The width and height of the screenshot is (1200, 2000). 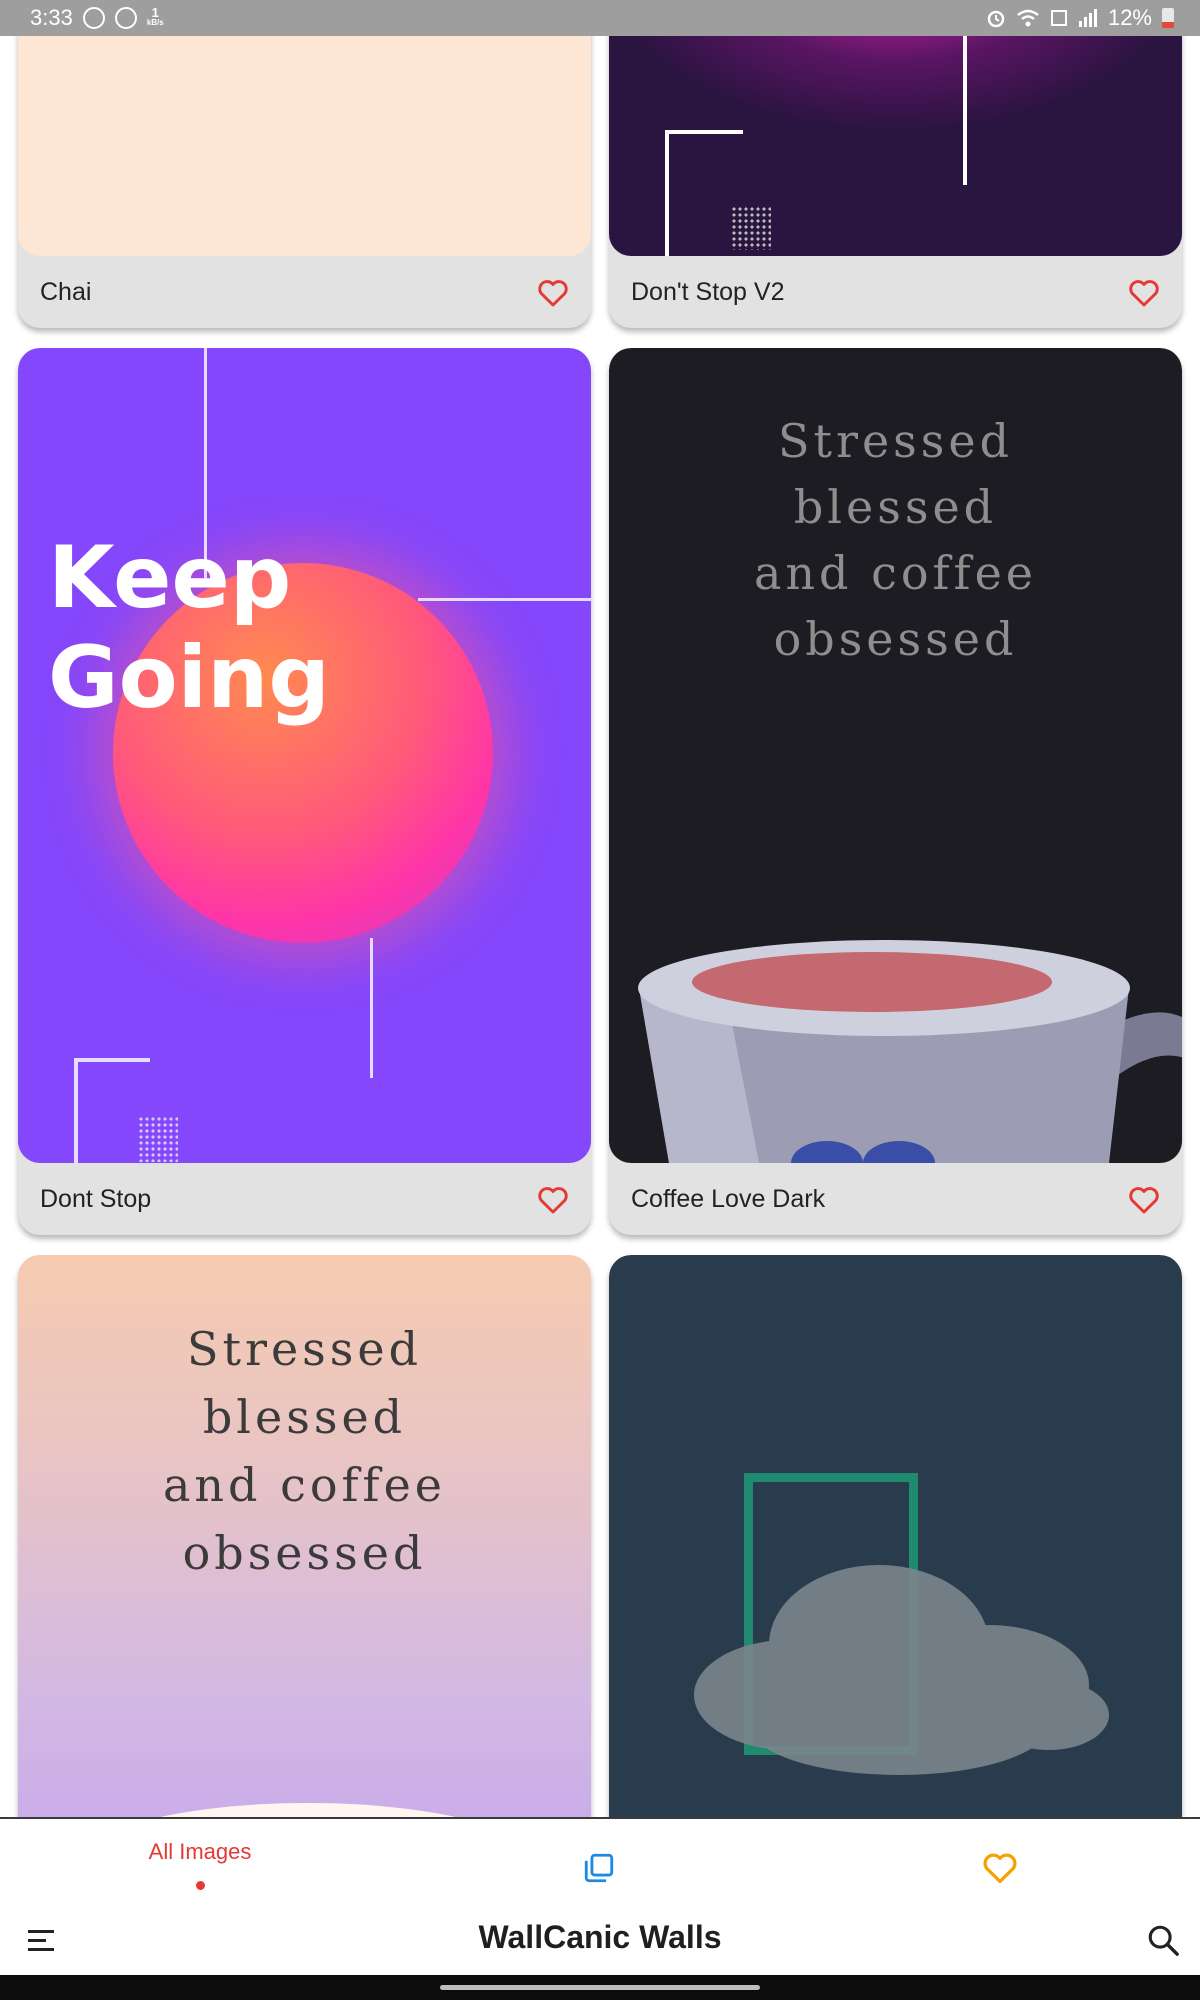 I want to click on system-navigation-bar, so click(x=600, y=1987).